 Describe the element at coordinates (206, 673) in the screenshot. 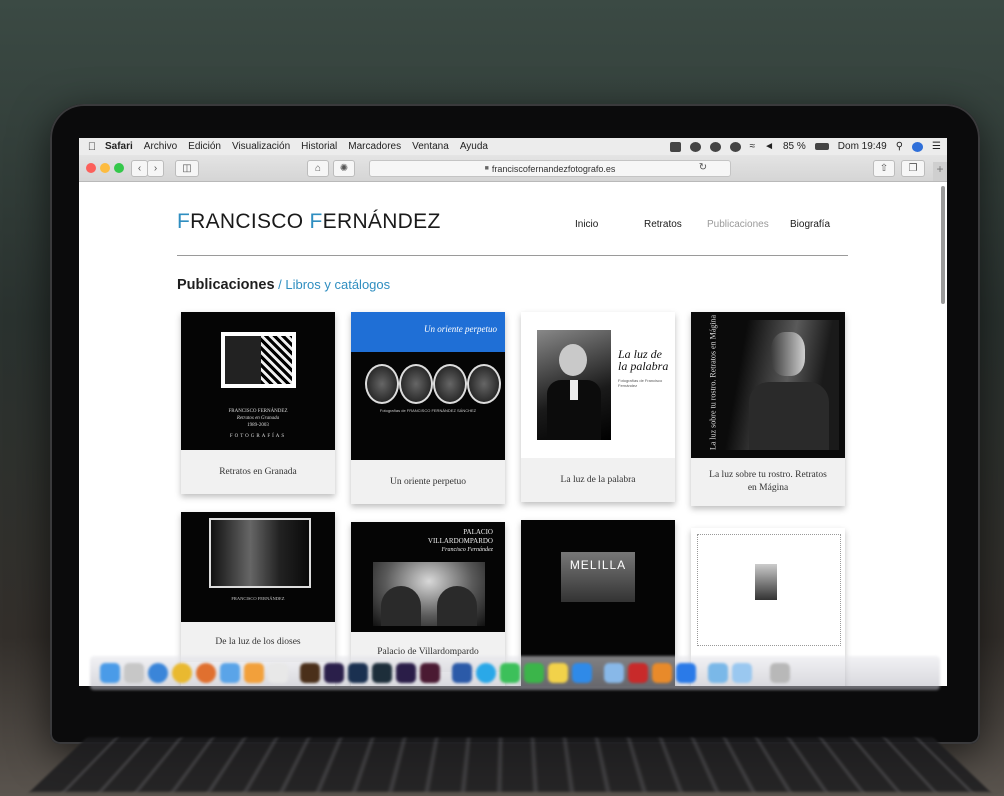

I see `firefox-icon` at that location.